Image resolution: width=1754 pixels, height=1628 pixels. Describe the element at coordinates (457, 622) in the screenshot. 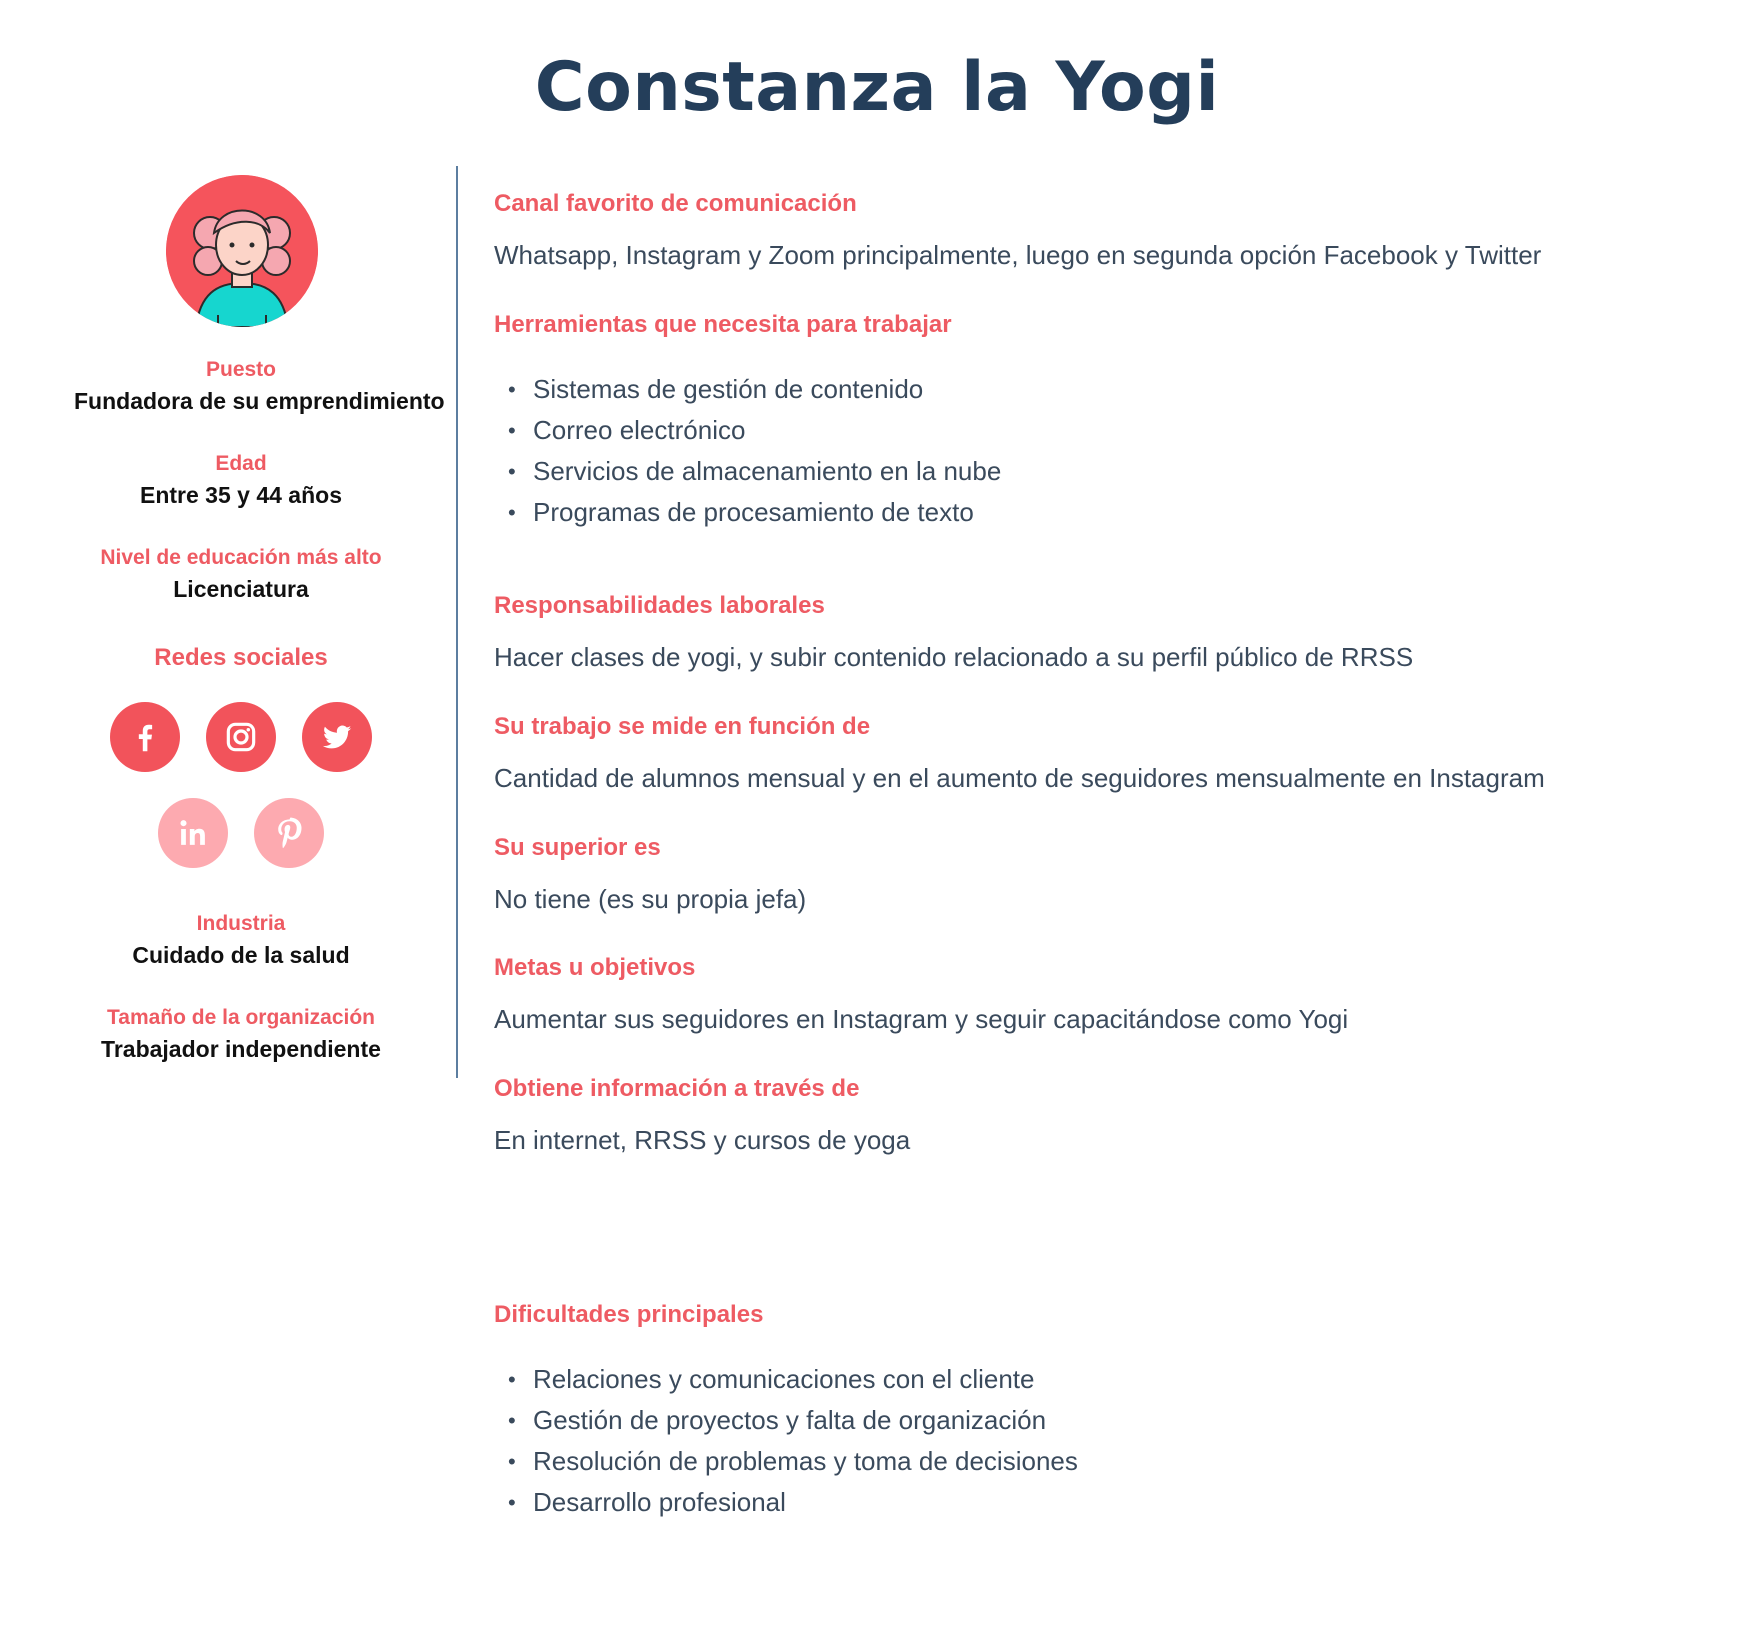

I see `column-divider` at that location.